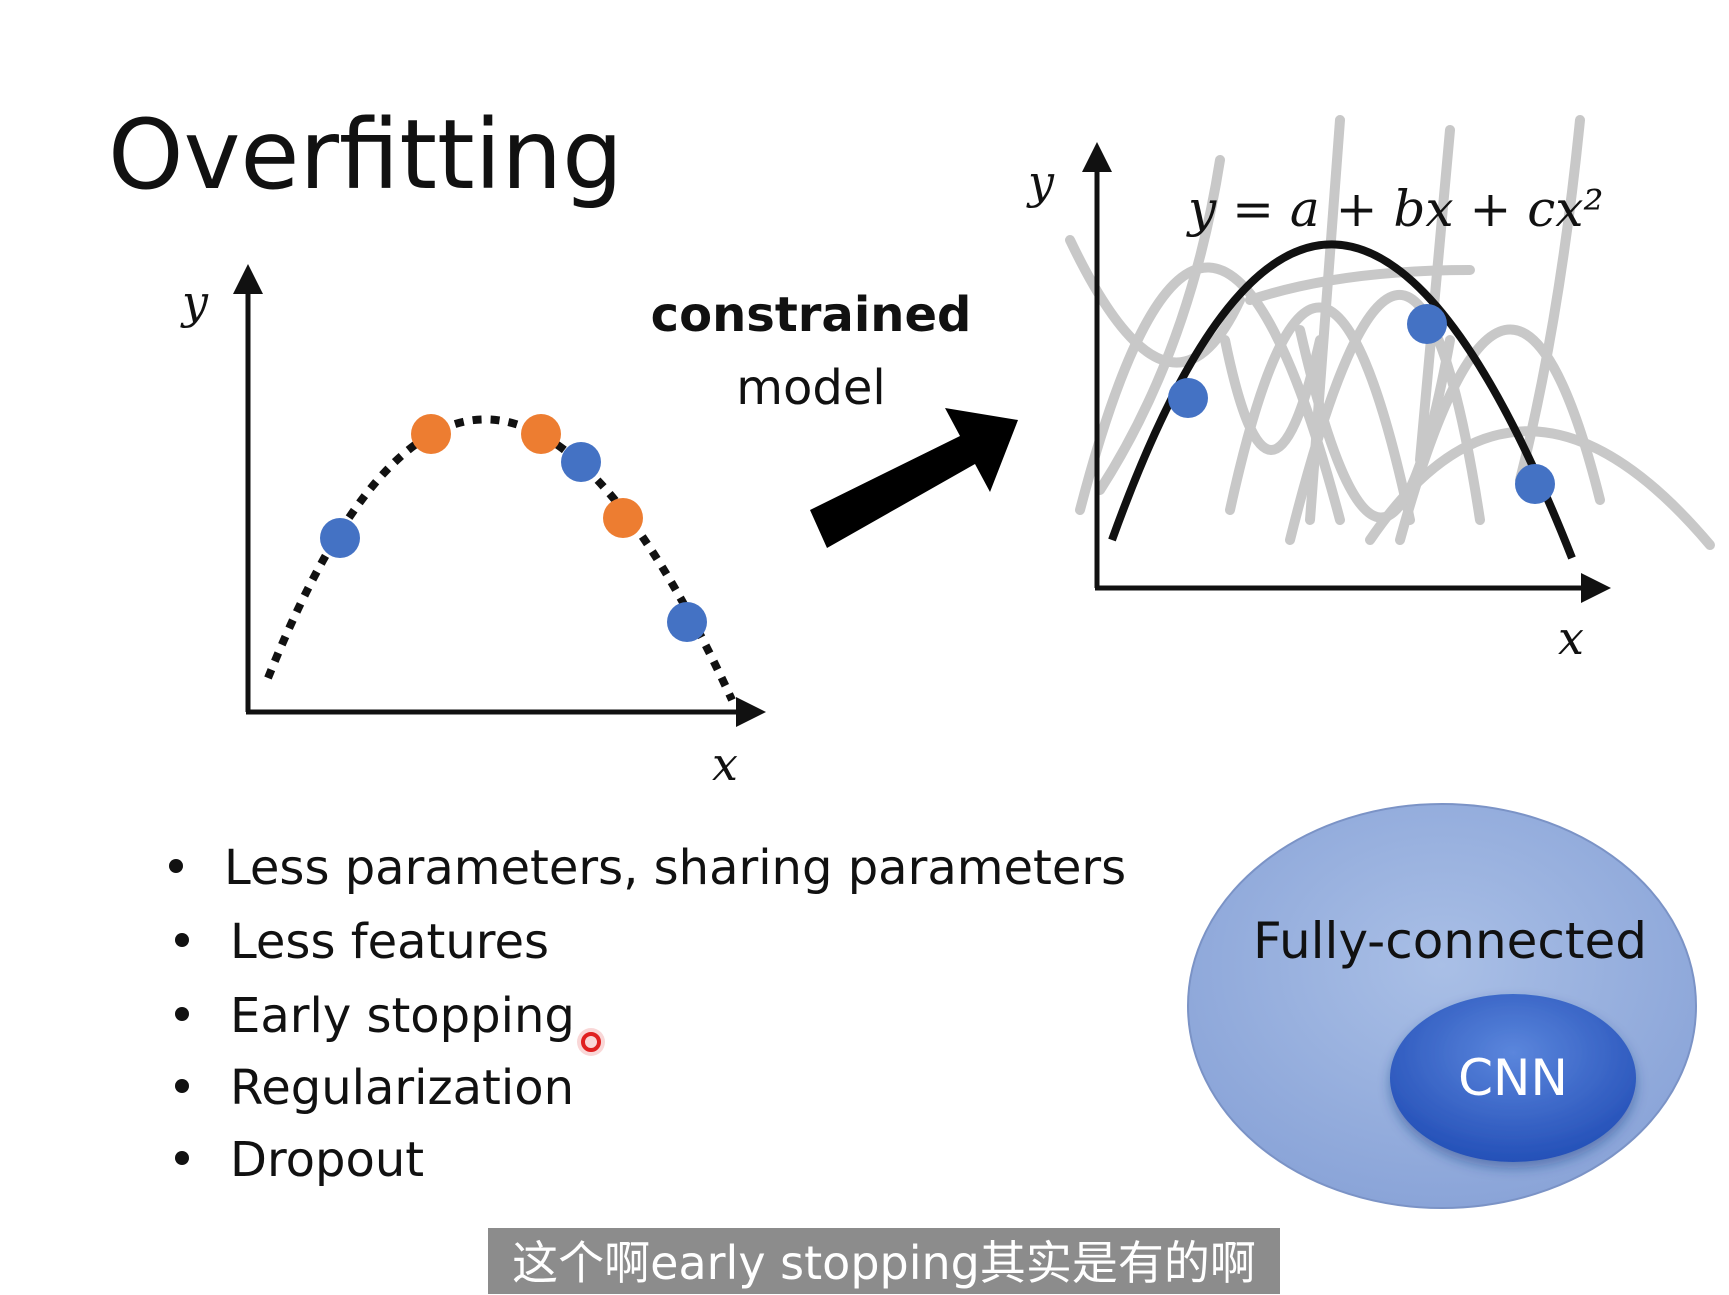 Image resolution: width=1729 pixels, height=1295 pixels. What do you see at coordinates (402, 1088) in the screenshot?
I see `bullet-item: Regularization` at bounding box center [402, 1088].